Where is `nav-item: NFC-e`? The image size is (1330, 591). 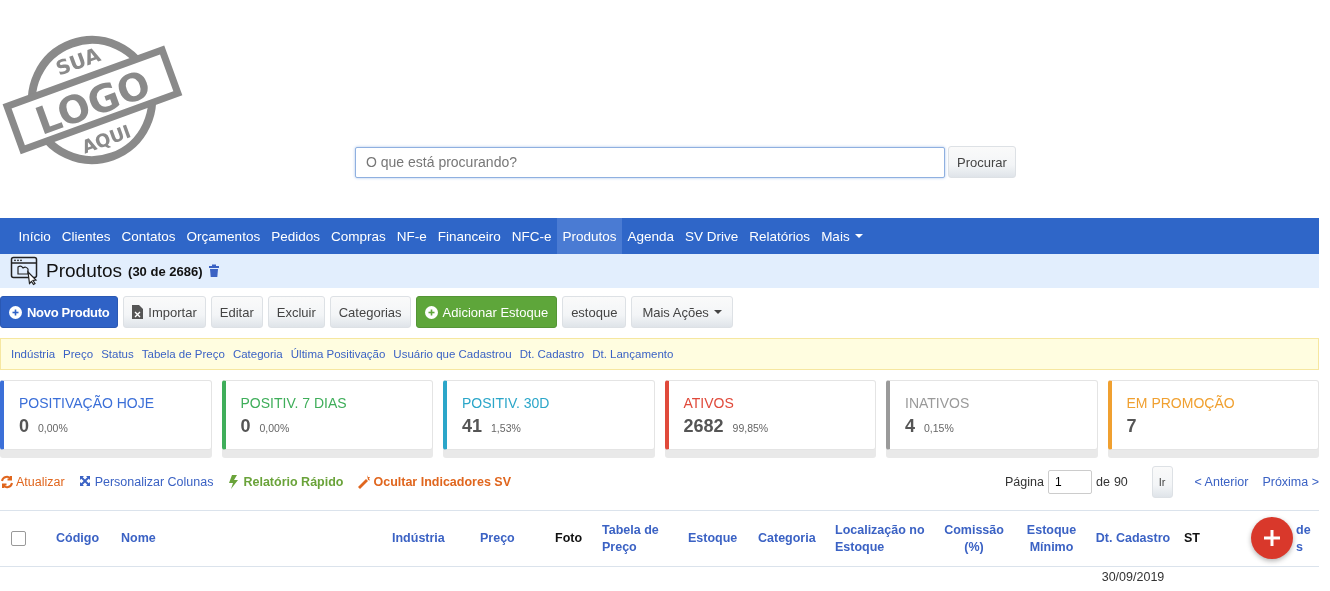 nav-item: NFC-e is located at coordinates (531, 236).